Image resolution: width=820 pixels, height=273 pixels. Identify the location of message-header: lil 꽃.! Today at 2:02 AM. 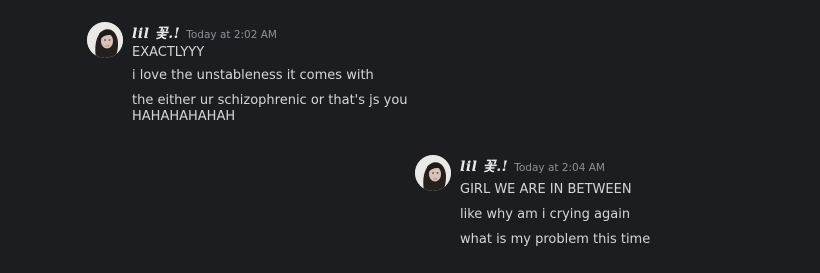
(204, 34).